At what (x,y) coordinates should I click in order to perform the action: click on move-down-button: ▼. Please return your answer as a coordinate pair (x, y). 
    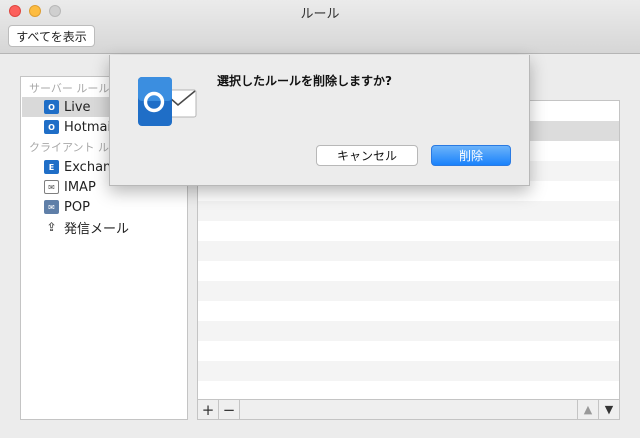
    Looking at the image, I should click on (608, 409).